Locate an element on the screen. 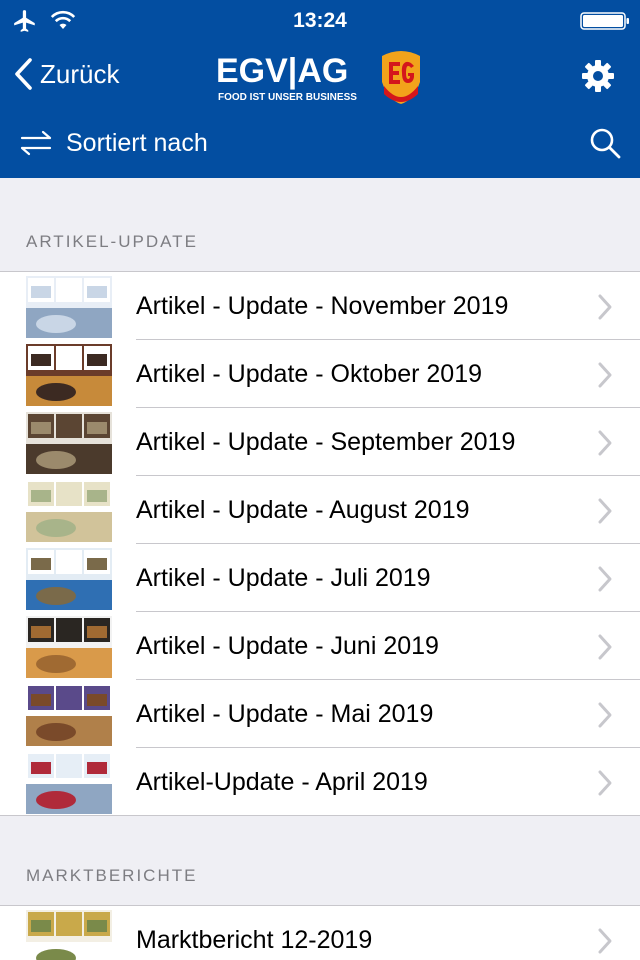  list-item-label: Marktbericht 12-2019 is located at coordinates (254, 940).